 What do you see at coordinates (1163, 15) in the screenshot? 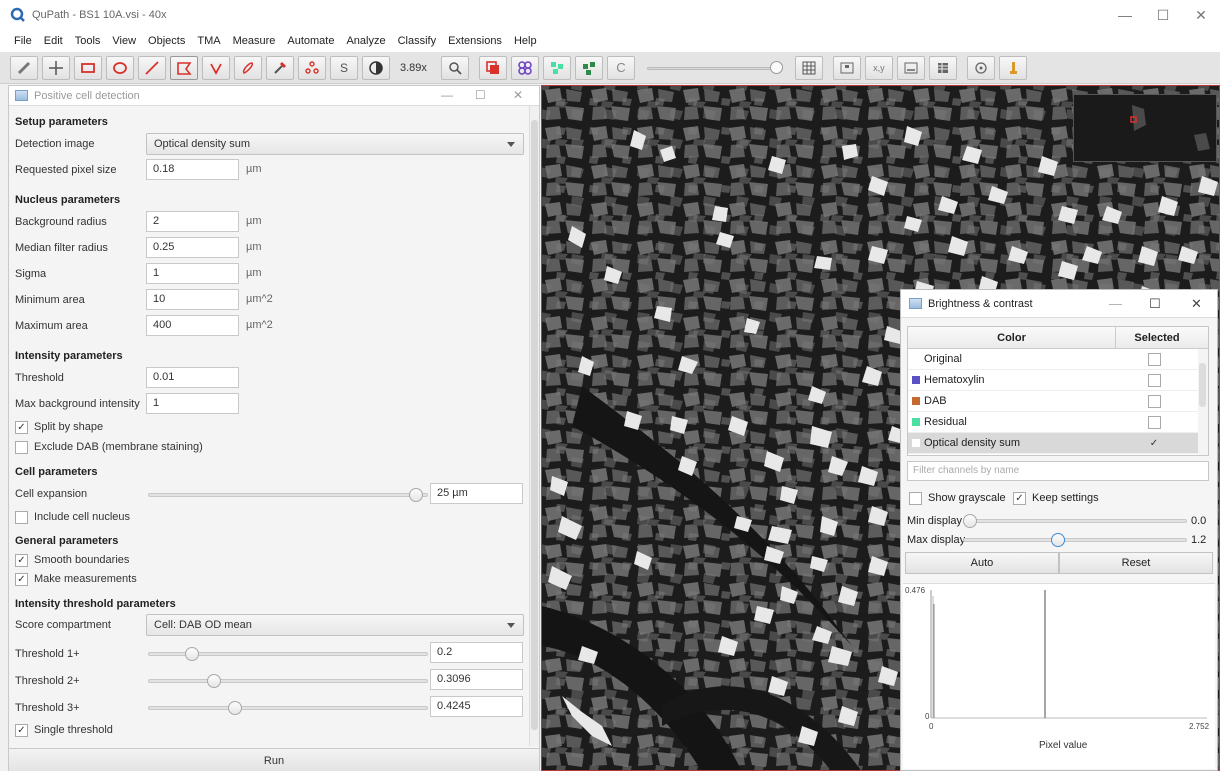
I see `maximize-button: ☐` at bounding box center [1163, 15].